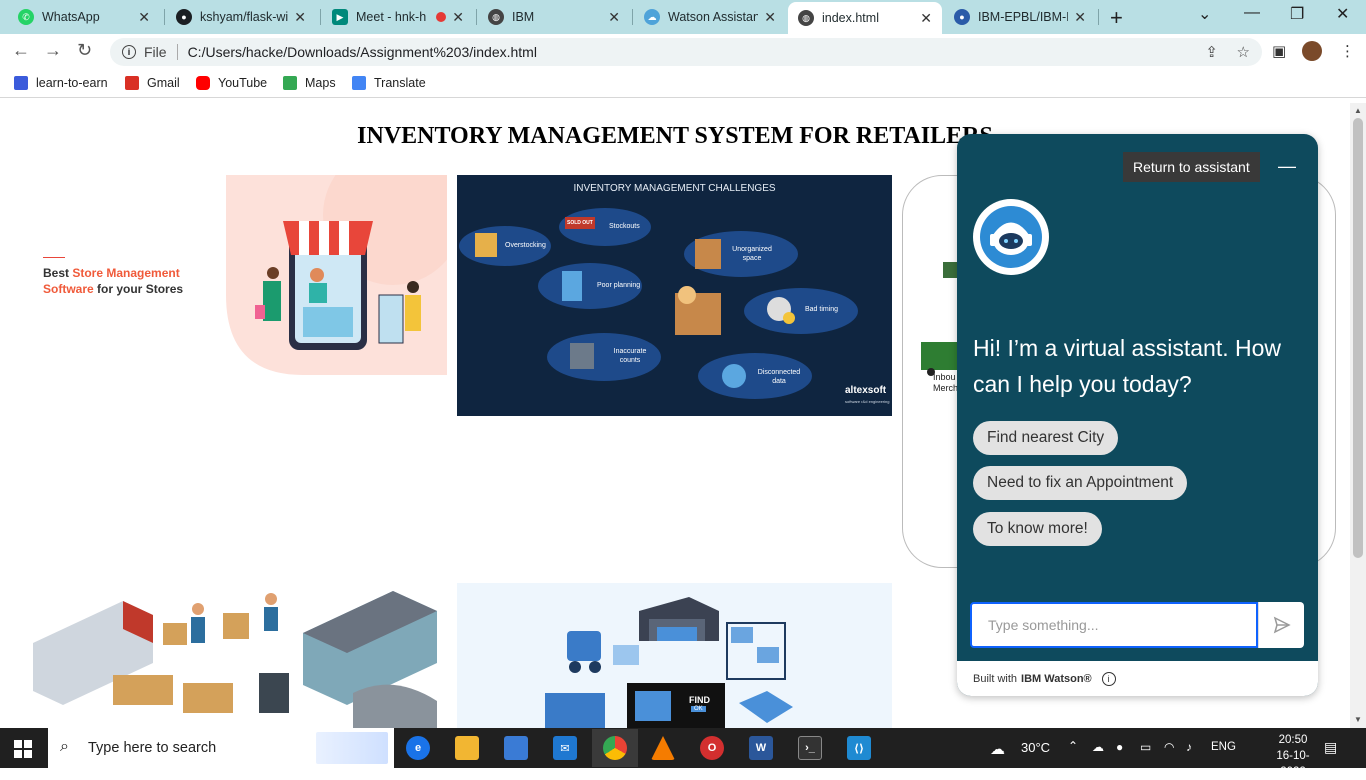 This screenshot has width=1366, height=780. I want to click on challenge-label: Poor planning, so click(619, 285).